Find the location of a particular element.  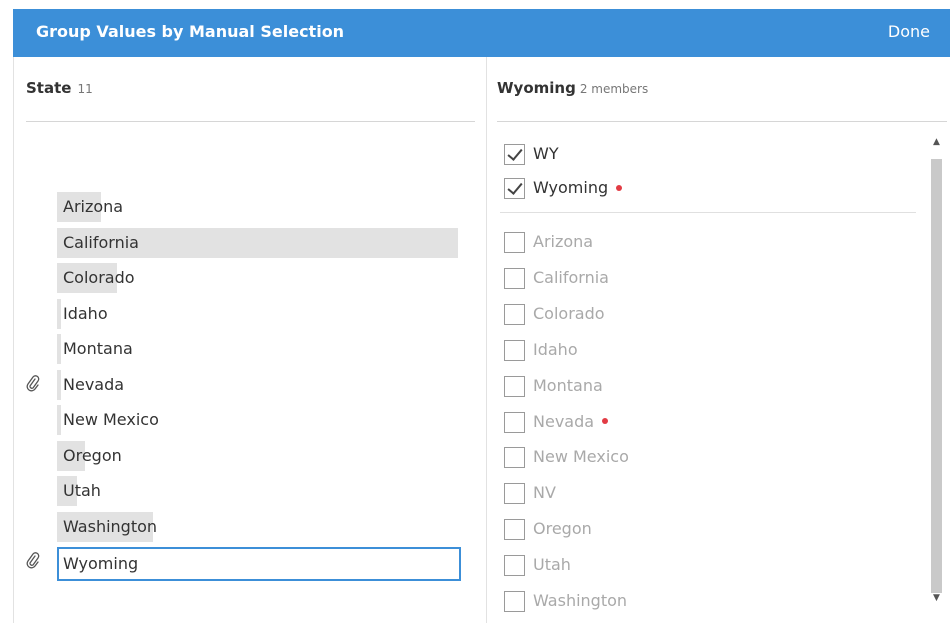

value-row: New Mexico is located at coordinates (259, 420).